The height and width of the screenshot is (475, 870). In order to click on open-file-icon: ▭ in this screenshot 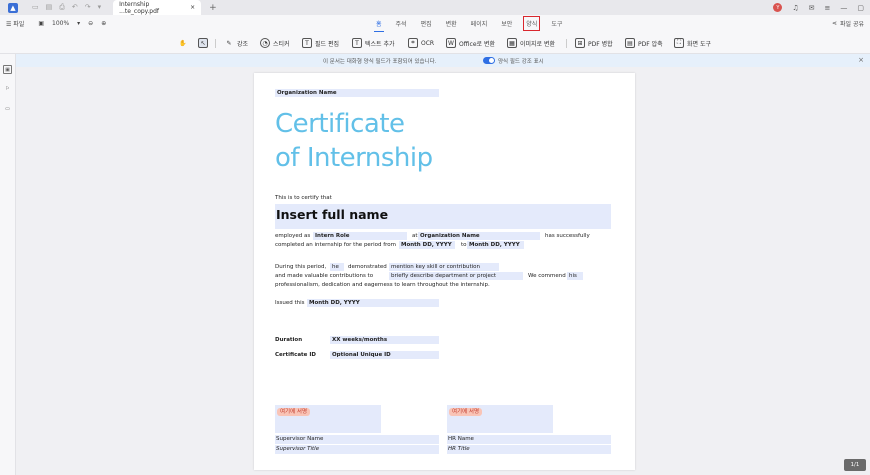, I will do `click(35, 7)`.